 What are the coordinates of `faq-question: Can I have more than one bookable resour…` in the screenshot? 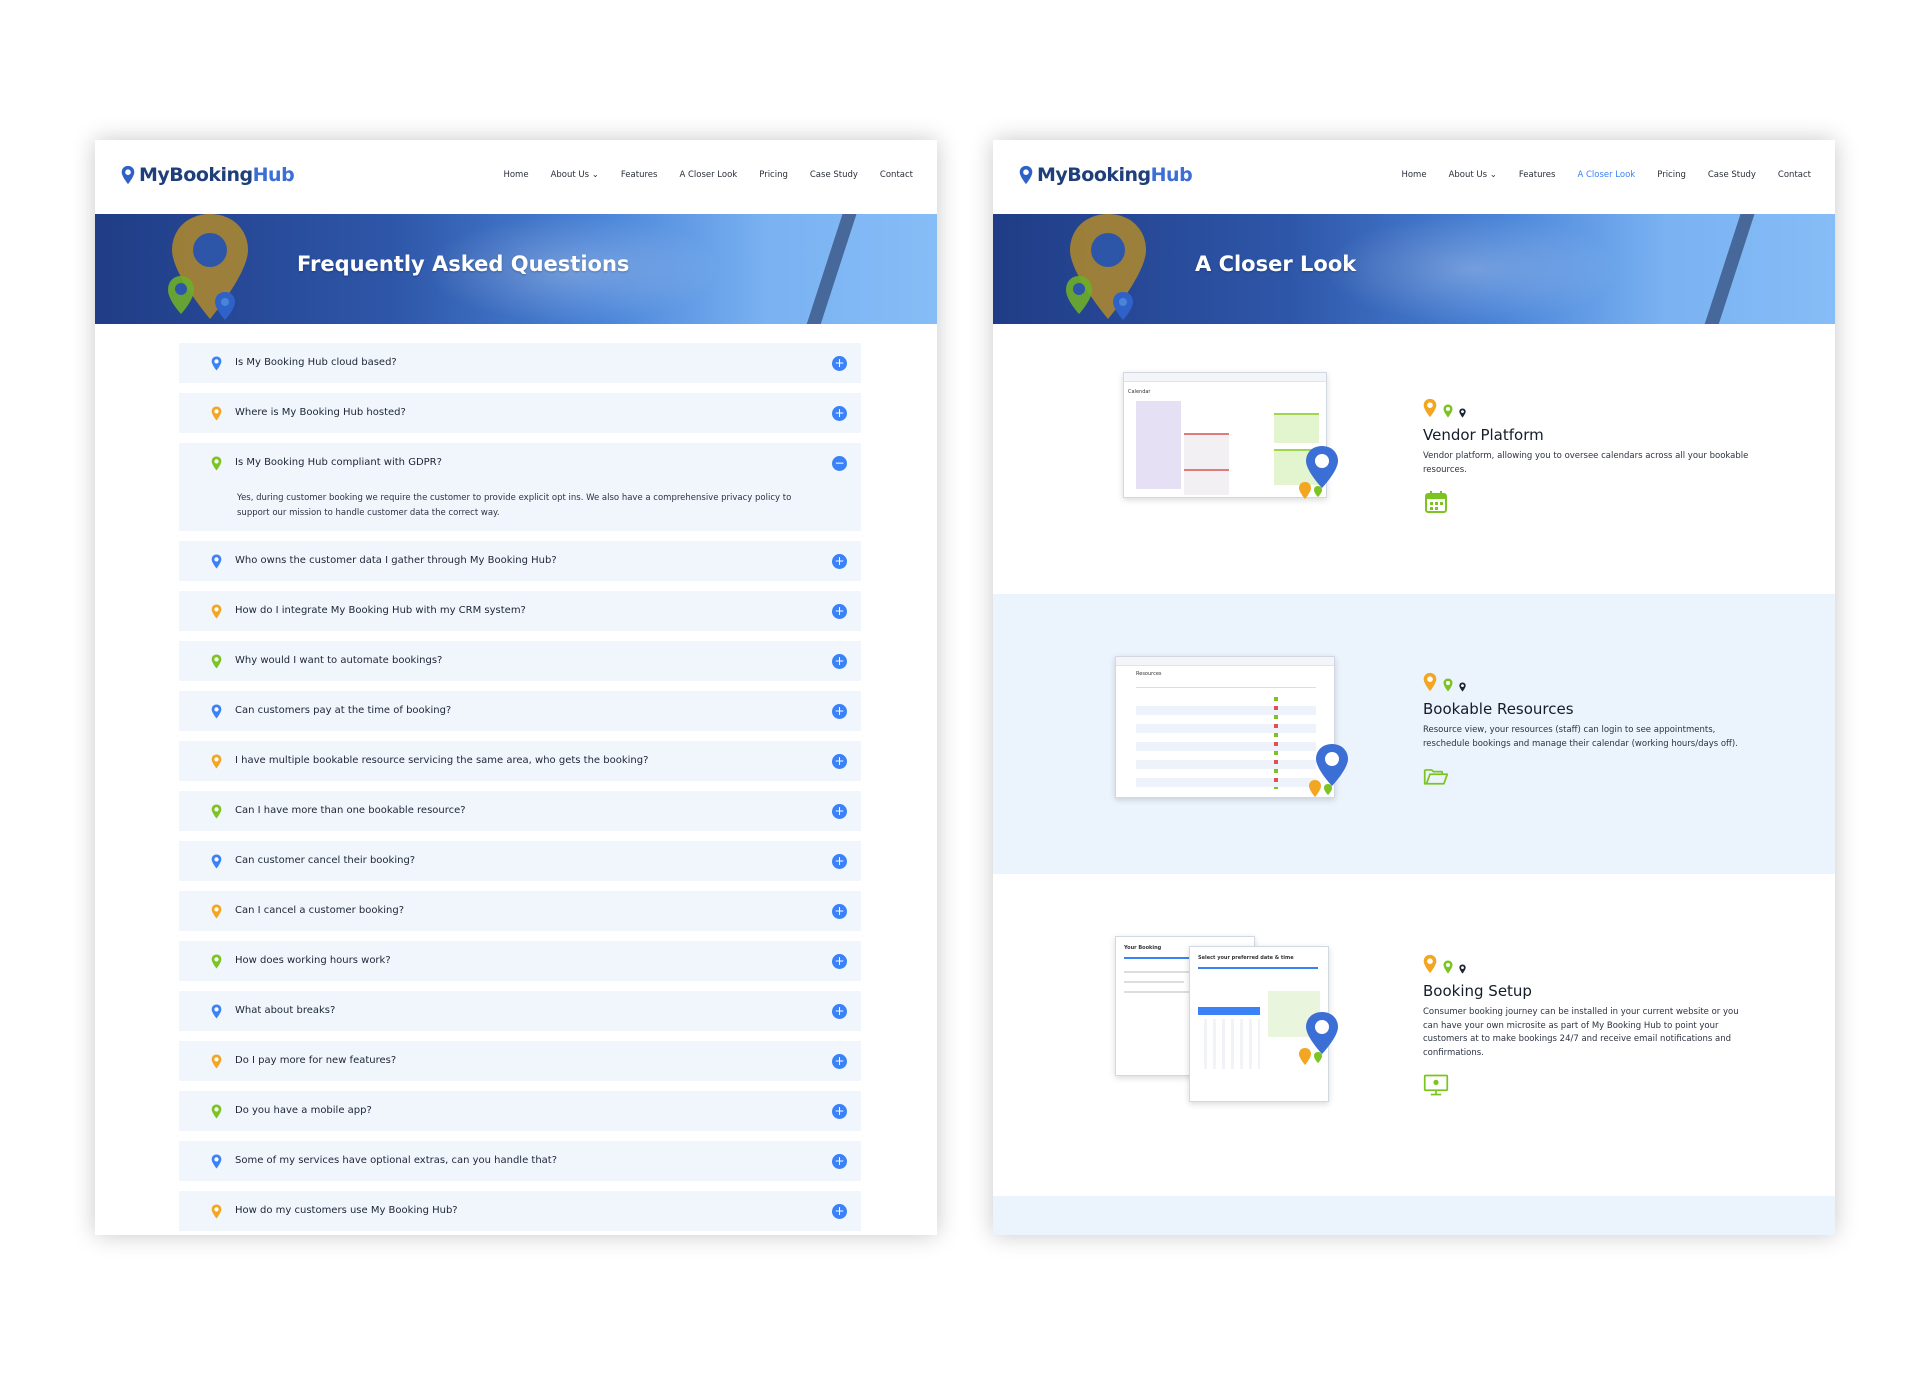 It's located at (350, 810).